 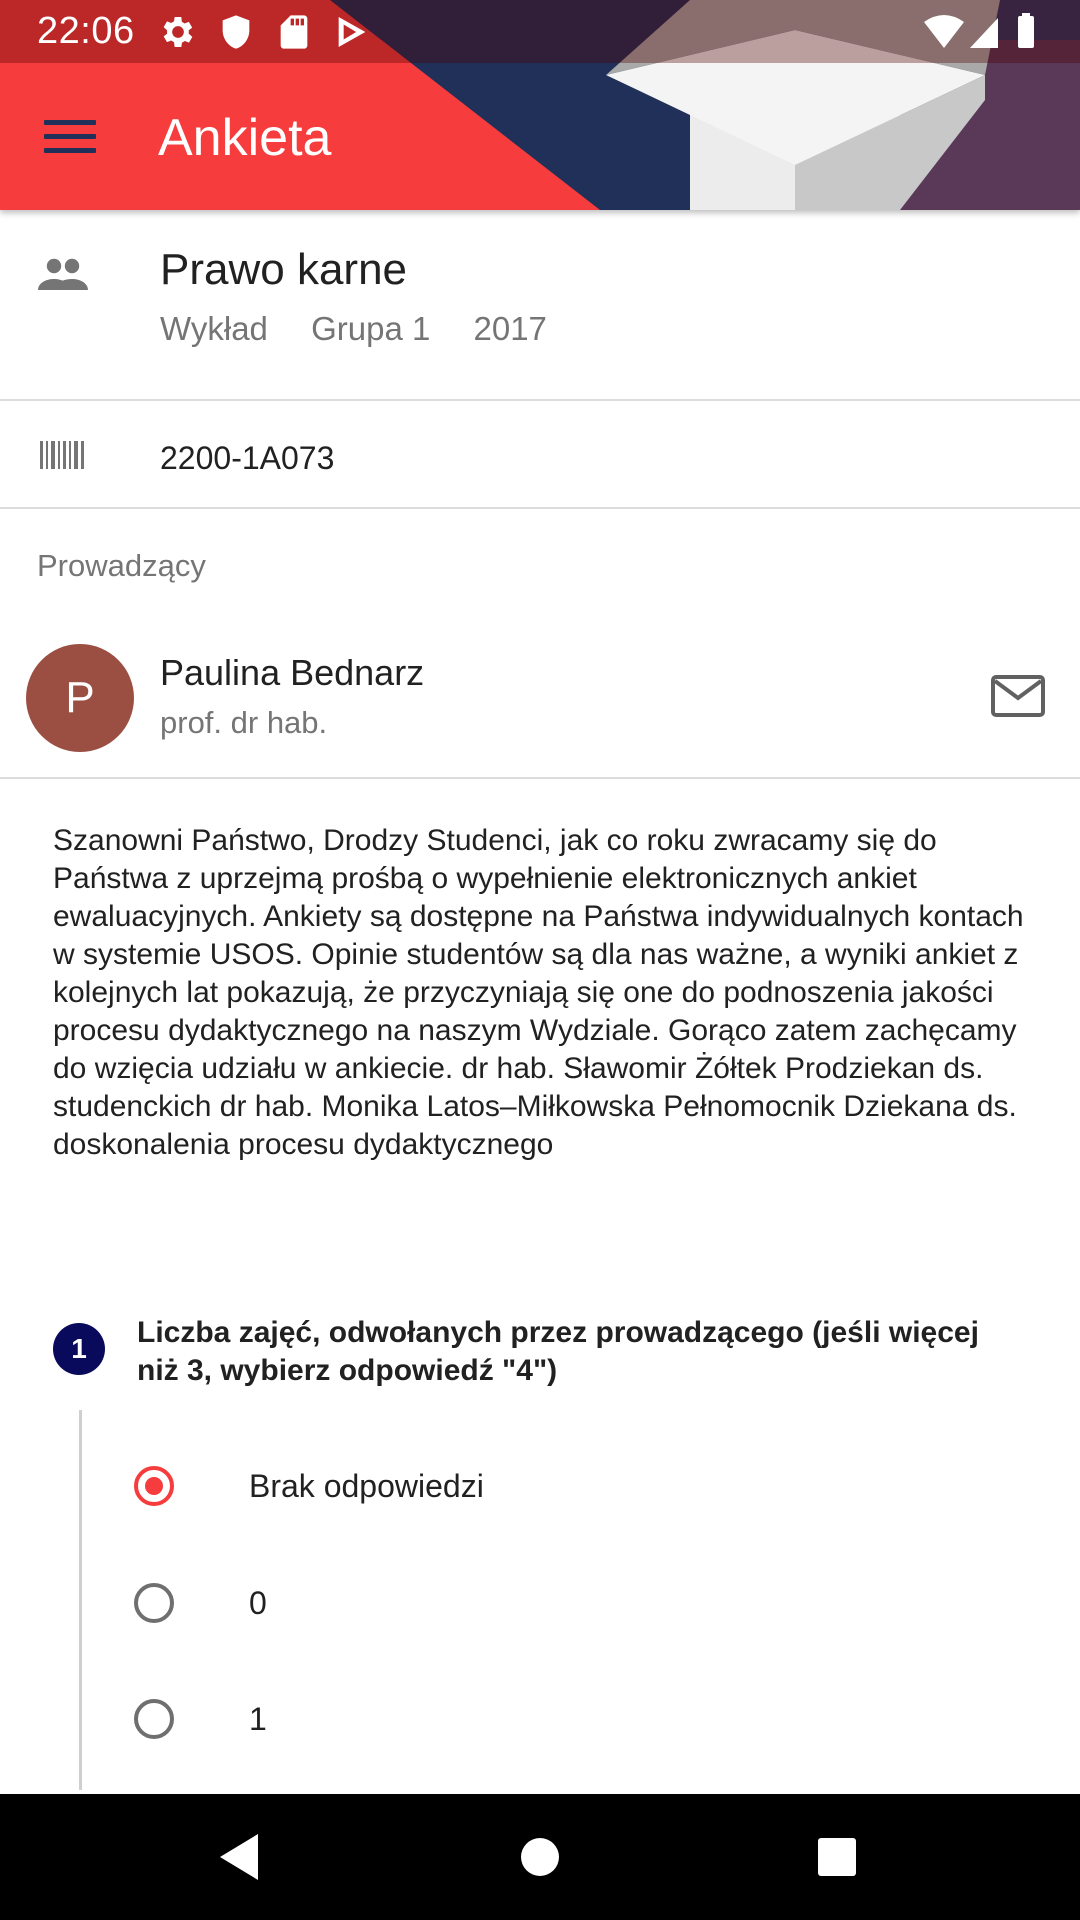 What do you see at coordinates (258, 1603) in the screenshot?
I see `option-label: 0` at bounding box center [258, 1603].